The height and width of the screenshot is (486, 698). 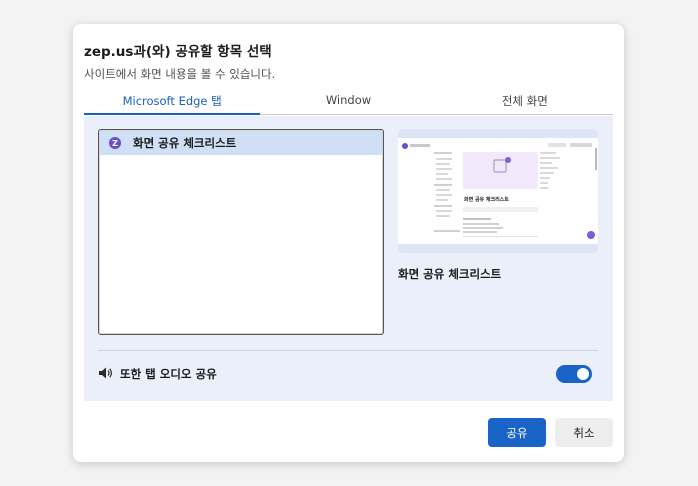 I want to click on toggle-knob, so click(x=583, y=374).